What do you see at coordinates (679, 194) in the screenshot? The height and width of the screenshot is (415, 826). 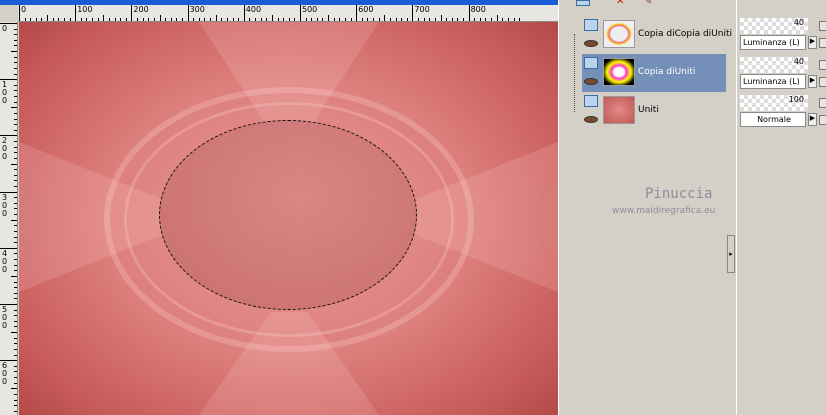 I see `watermark-name: Pinuccia` at bounding box center [679, 194].